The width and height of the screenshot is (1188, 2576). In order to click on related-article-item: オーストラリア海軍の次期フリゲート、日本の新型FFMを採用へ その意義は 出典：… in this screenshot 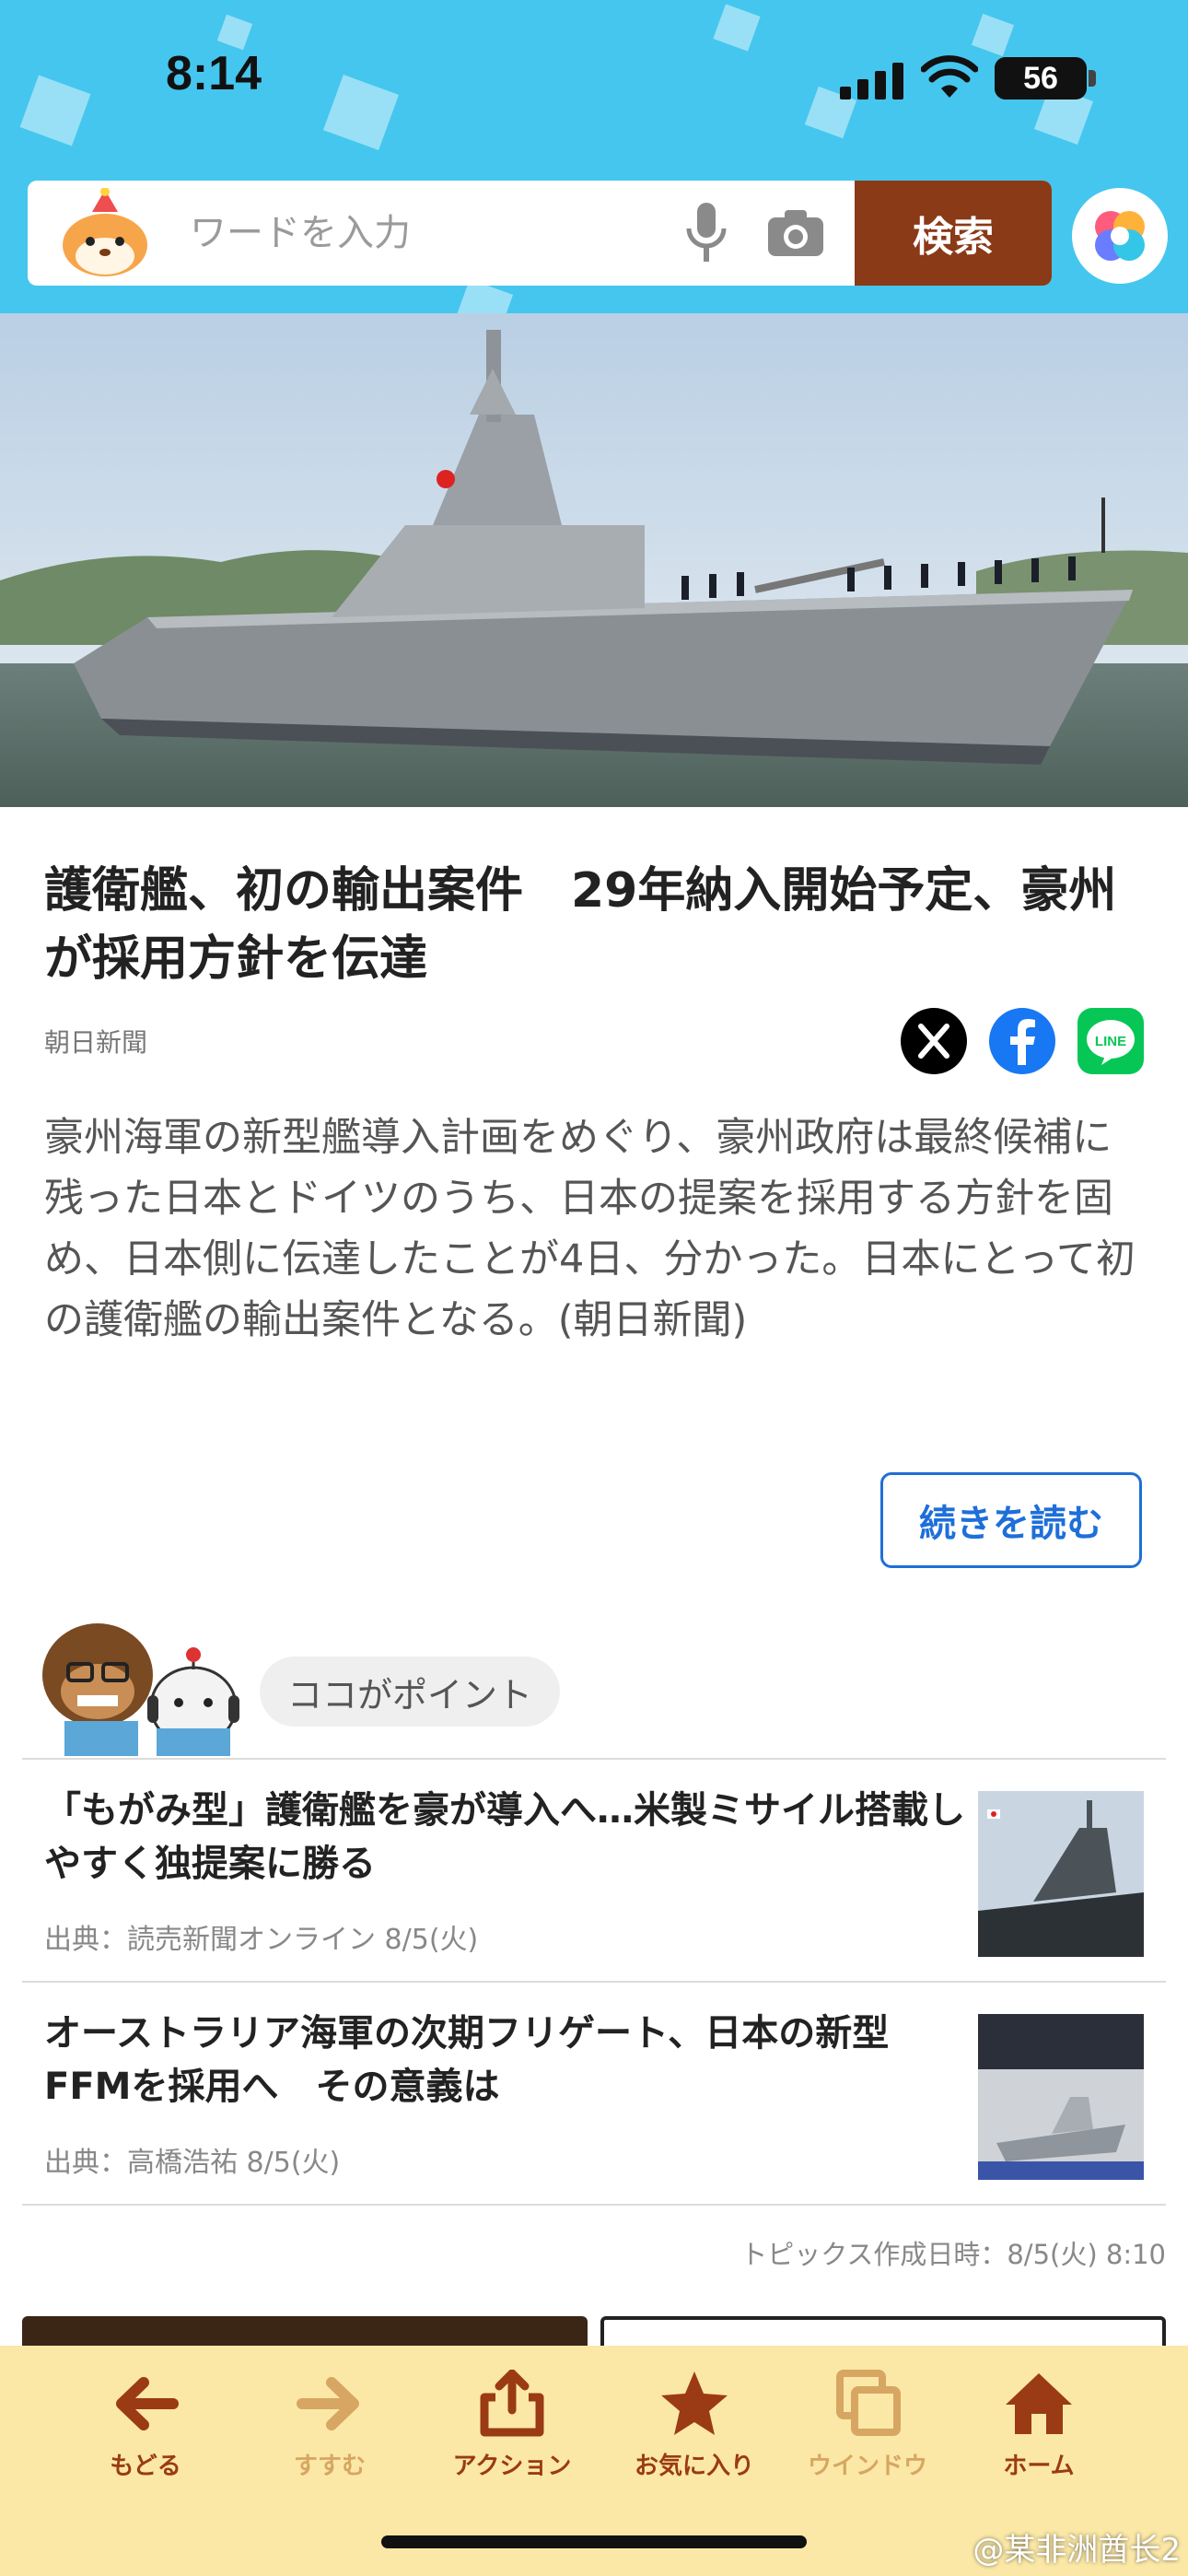, I will do `click(594, 2093)`.